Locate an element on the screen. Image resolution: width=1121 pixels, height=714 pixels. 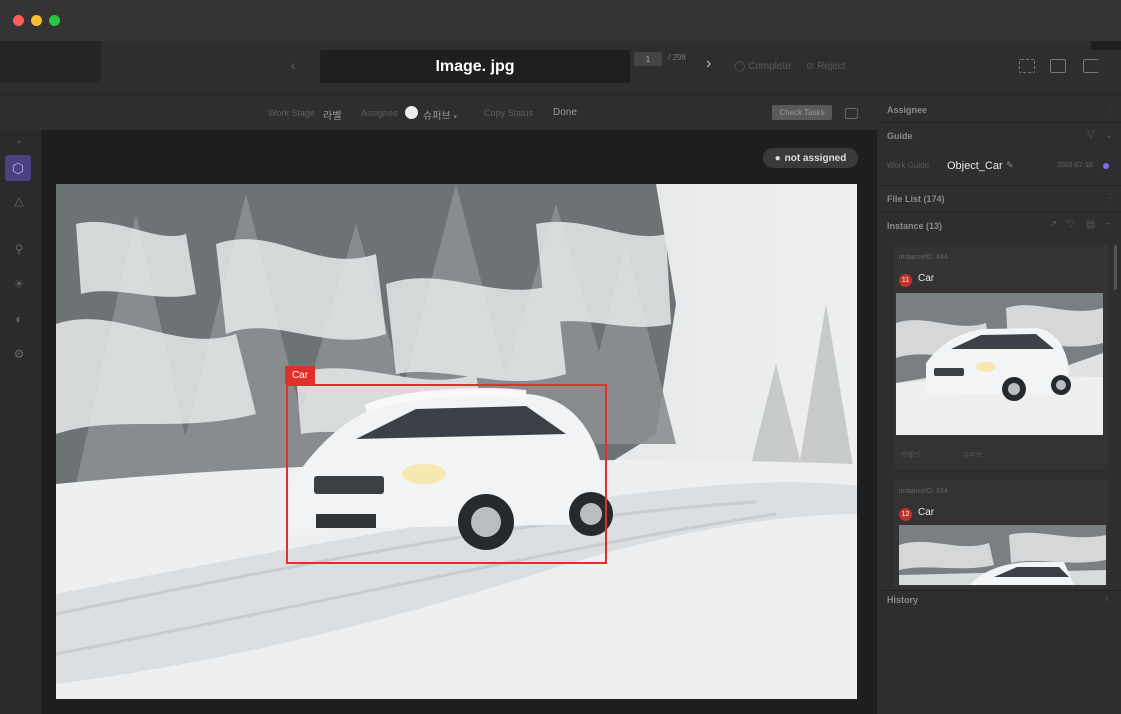
exit-icon is located at coordinates (1091, 66).